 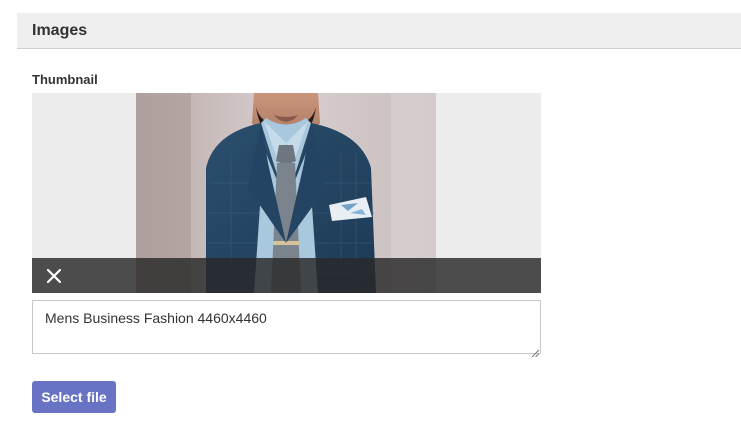 What do you see at coordinates (379, 31) in the screenshot?
I see `section-header: Images` at bounding box center [379, 31].